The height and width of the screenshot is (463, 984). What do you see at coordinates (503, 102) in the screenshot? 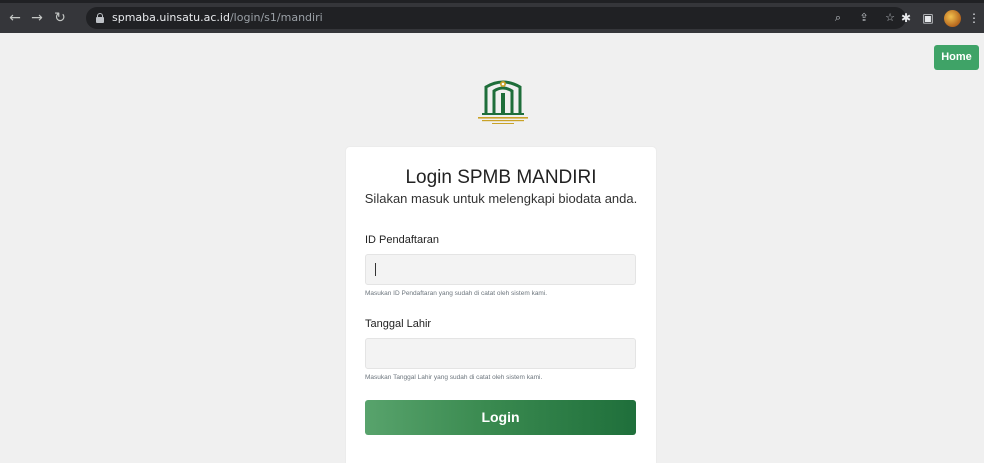
I see `university-logo-icon` at bounding box center [503, 102].